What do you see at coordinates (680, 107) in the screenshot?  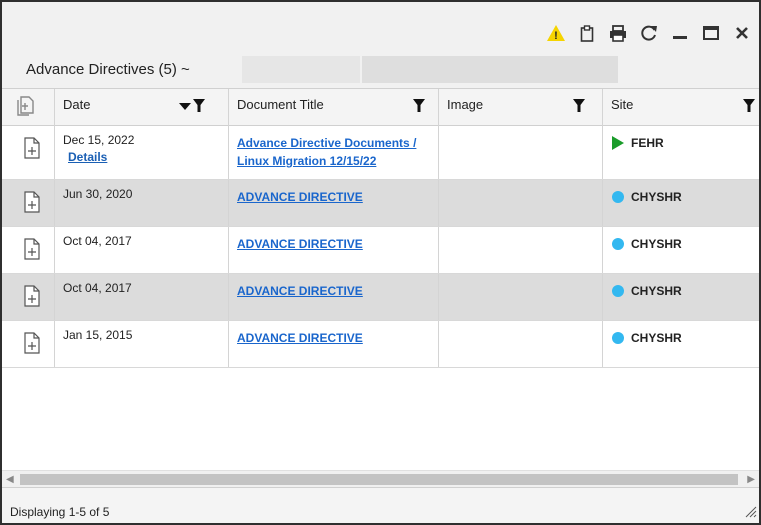 I see `column-header-site: Site` at bounding box center [680, 107].